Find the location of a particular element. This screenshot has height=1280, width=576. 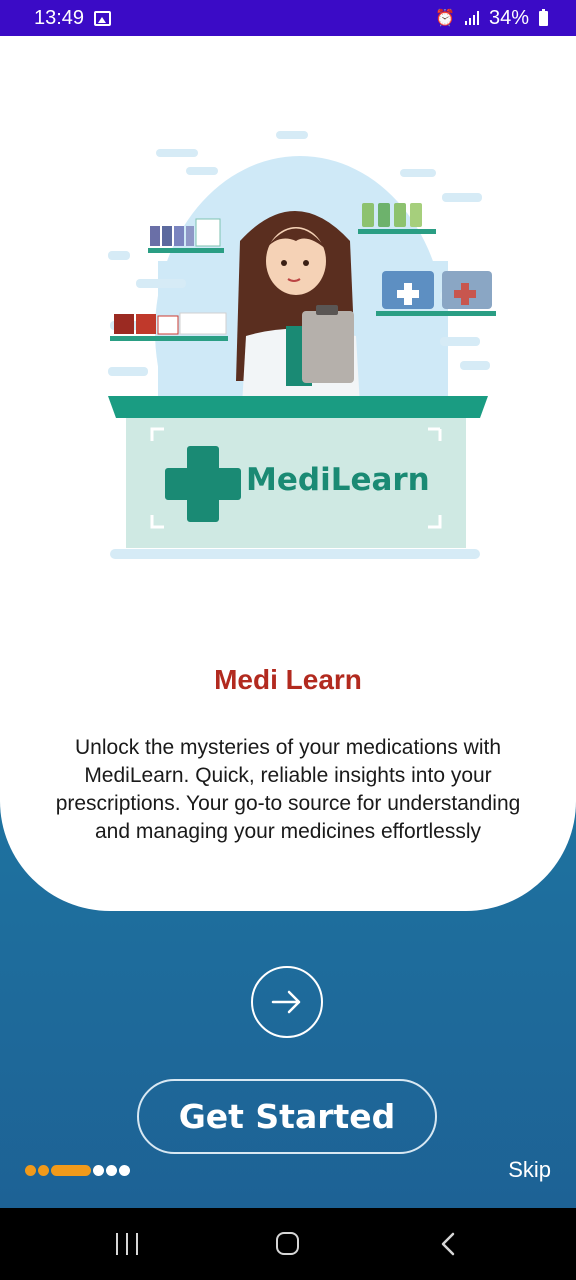

status-time: 13:49 is located at coordinates (59, 17).